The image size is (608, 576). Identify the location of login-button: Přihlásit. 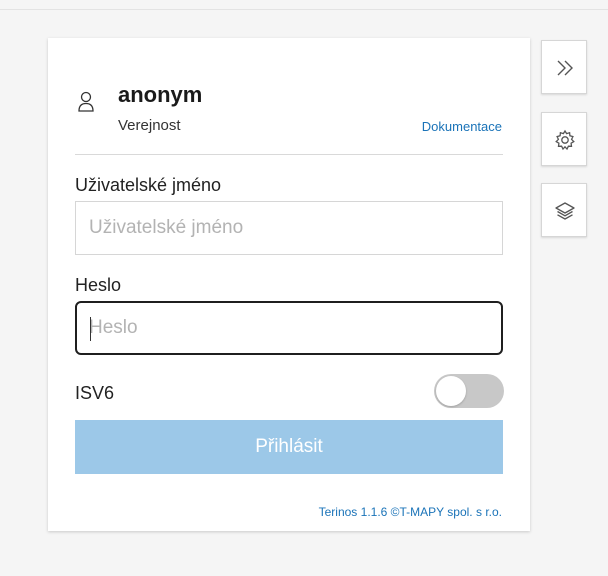
(289, 447).